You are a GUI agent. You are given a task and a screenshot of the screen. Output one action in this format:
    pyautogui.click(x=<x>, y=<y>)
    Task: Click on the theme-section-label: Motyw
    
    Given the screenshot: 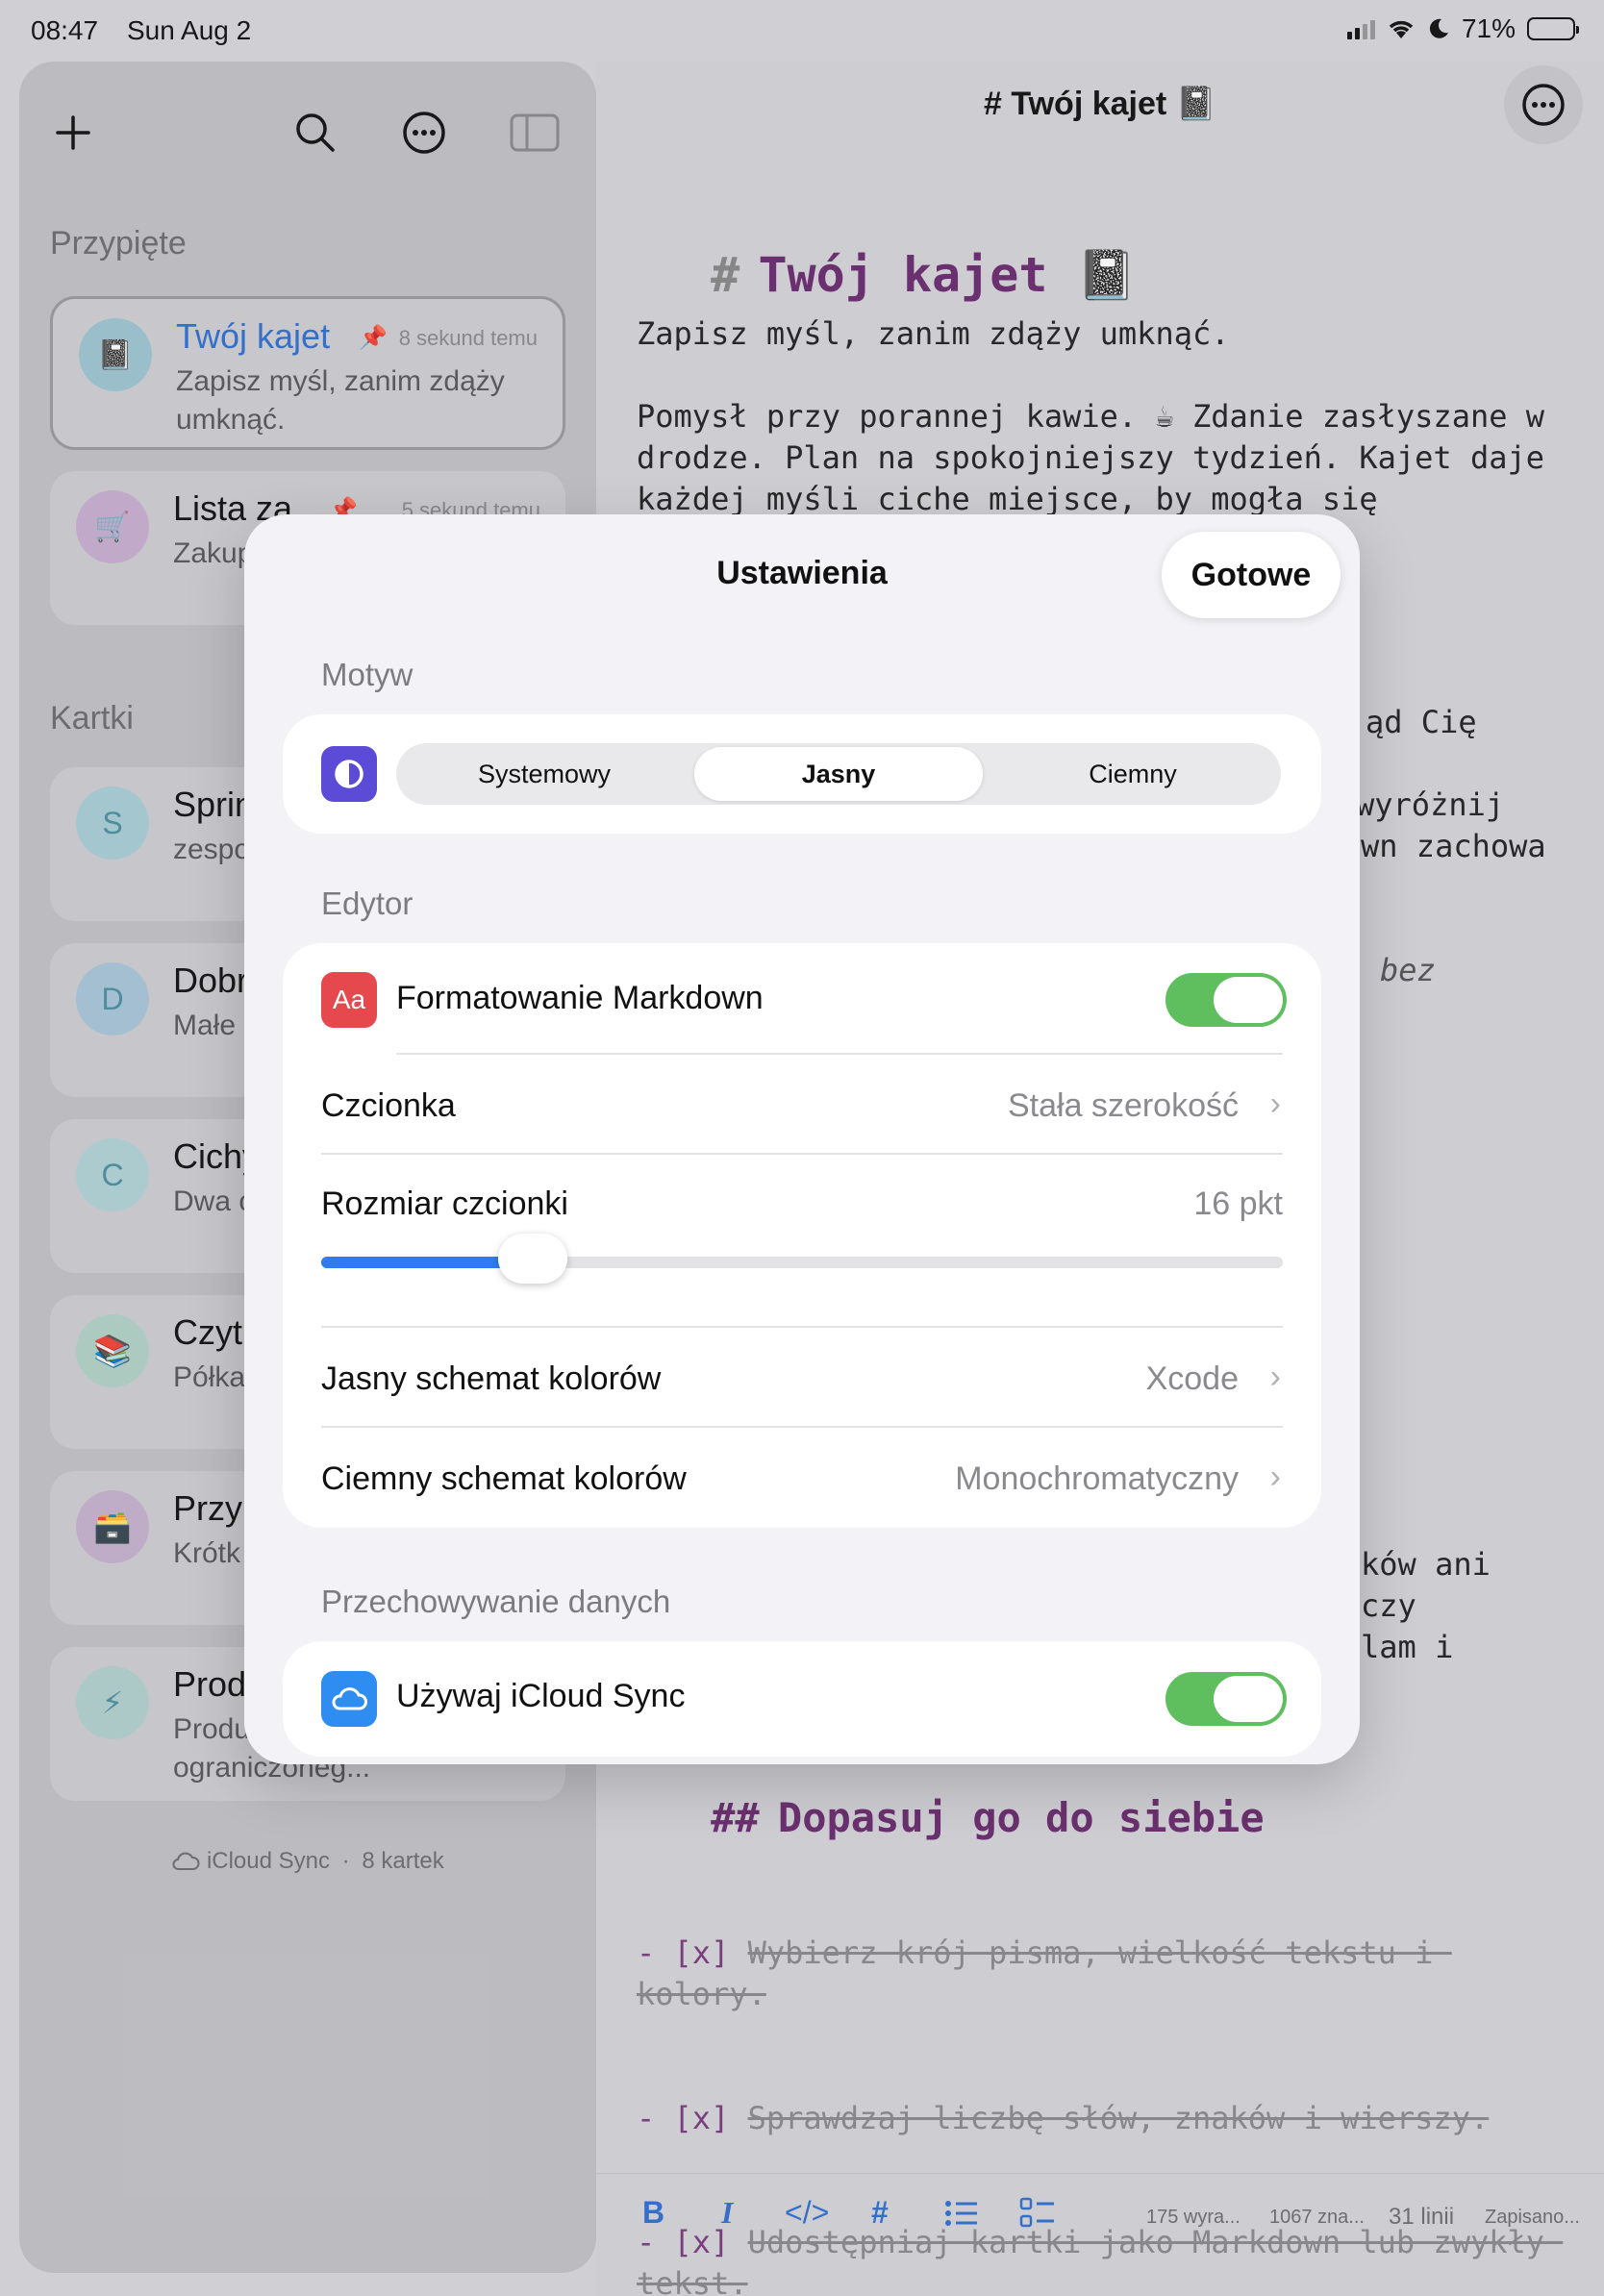 What is the action you would take?
    pyautogui.click(x=367, y=674)
    